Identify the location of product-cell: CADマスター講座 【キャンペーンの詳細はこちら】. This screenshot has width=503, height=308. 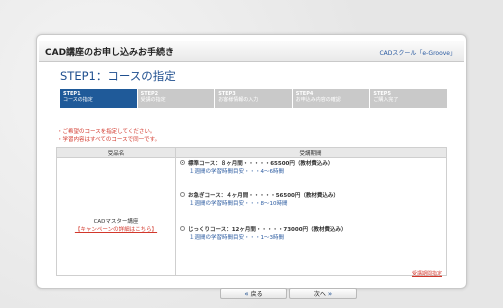
(116, 226).